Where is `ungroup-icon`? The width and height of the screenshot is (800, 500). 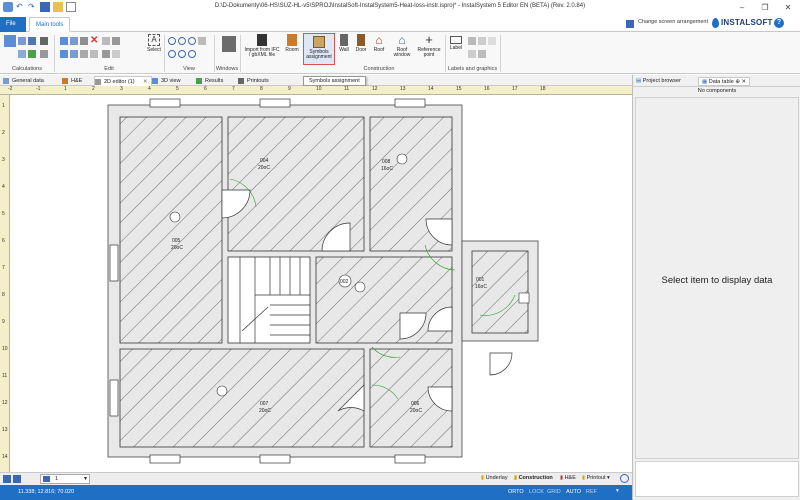 ungroup-icon is located at coordinates (116, 54).